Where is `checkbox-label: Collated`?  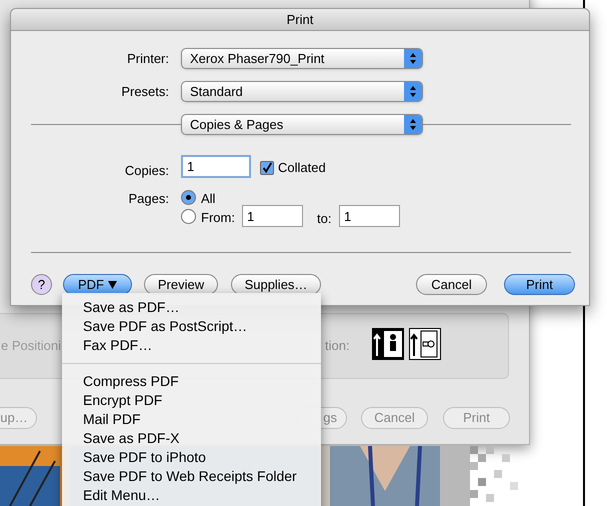 checkbox-label: Collated is located at coordinates (302, 168).